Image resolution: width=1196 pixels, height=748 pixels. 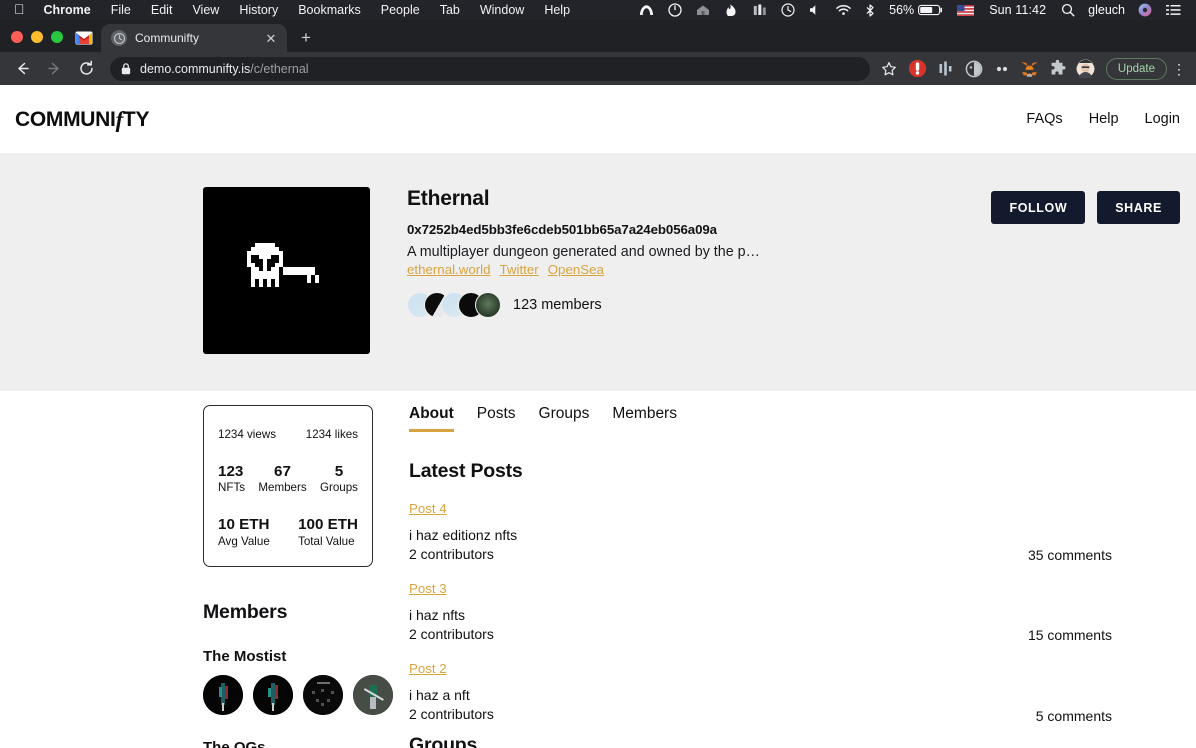 What do you see at coordinates (328, 531) in the screenshot?
I see `stat-total-value: 100 ETH Total Value` at bounding box center [328, 531].